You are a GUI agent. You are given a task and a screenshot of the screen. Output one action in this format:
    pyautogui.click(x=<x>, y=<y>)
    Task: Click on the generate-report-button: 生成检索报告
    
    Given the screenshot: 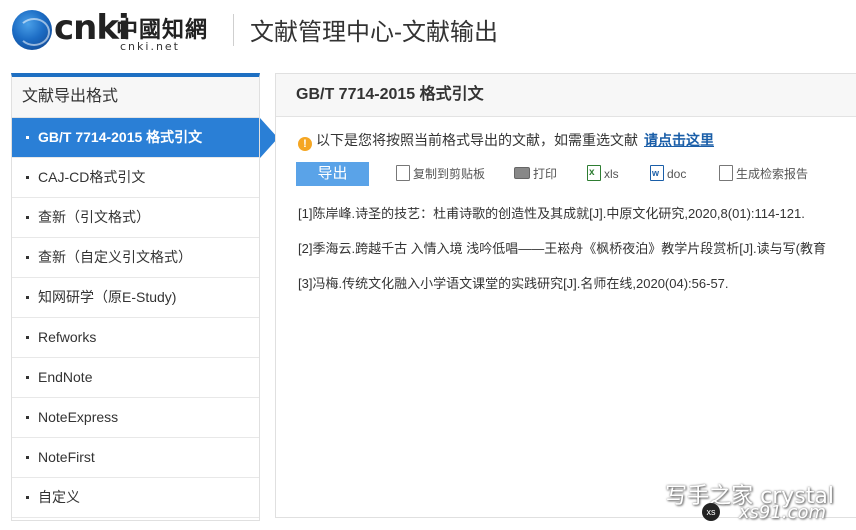 What is the action you would take?
    pyautogui.click(x=763, y=174)
    